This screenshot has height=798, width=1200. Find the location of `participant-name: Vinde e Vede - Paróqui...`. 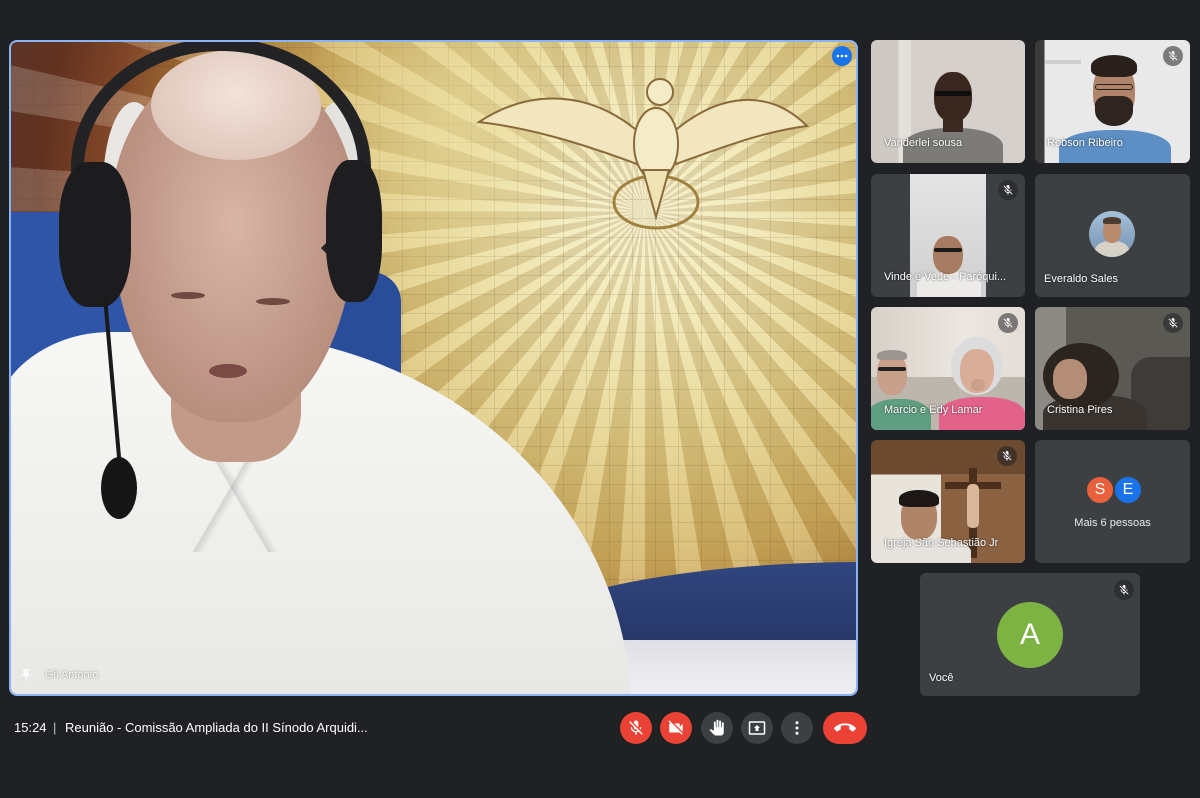

participant-name: Vinde e Vede - Paróqui... is located at coordinates (945, 277).